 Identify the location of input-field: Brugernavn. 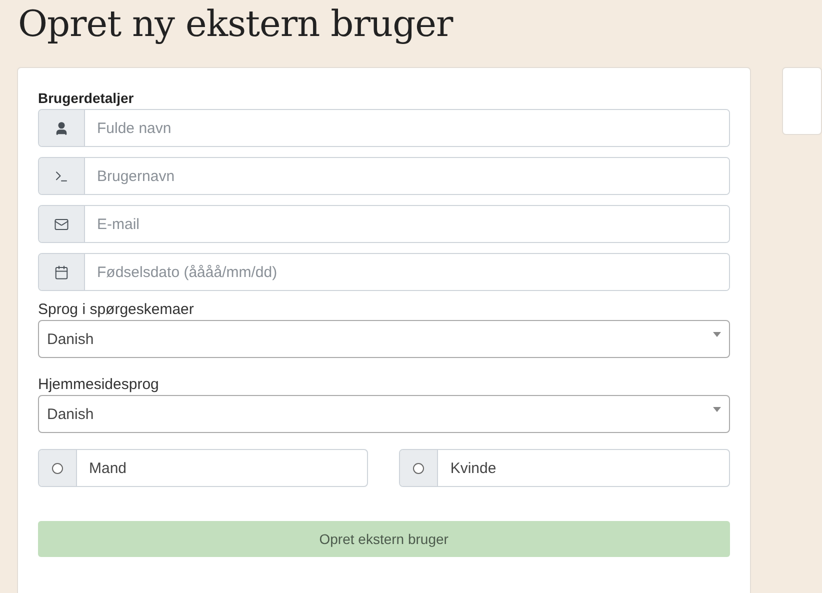
(384, 176).